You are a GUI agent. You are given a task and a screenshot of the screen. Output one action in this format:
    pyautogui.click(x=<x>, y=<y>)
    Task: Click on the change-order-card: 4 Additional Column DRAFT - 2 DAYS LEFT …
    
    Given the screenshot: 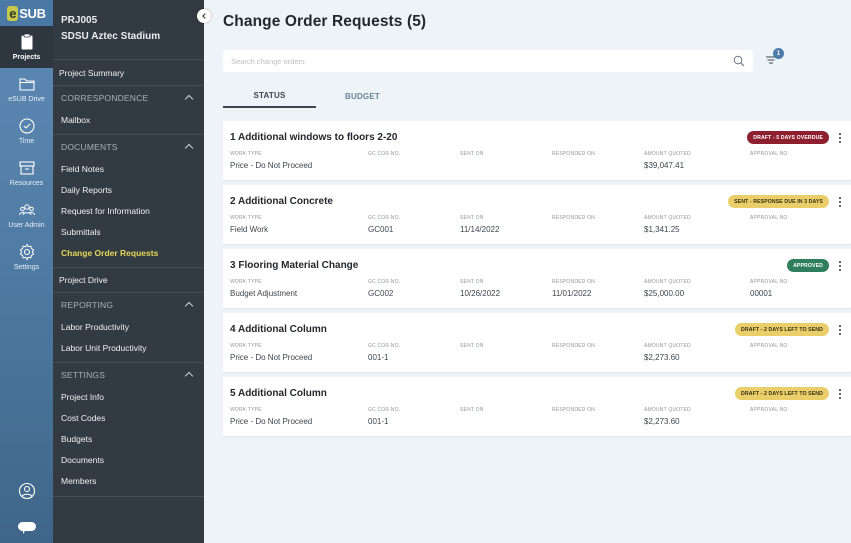 What is the action you would take?
    pyautogui.click(x=537, y=342)
    